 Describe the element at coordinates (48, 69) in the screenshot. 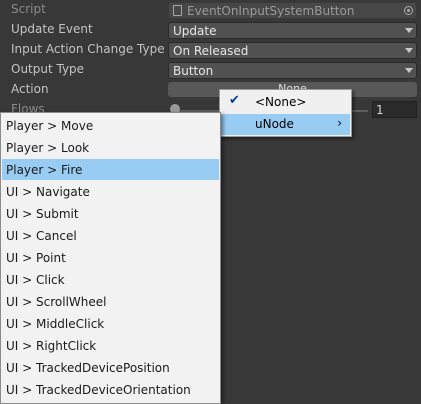

I see `output-type-label: Output Type` at that location.